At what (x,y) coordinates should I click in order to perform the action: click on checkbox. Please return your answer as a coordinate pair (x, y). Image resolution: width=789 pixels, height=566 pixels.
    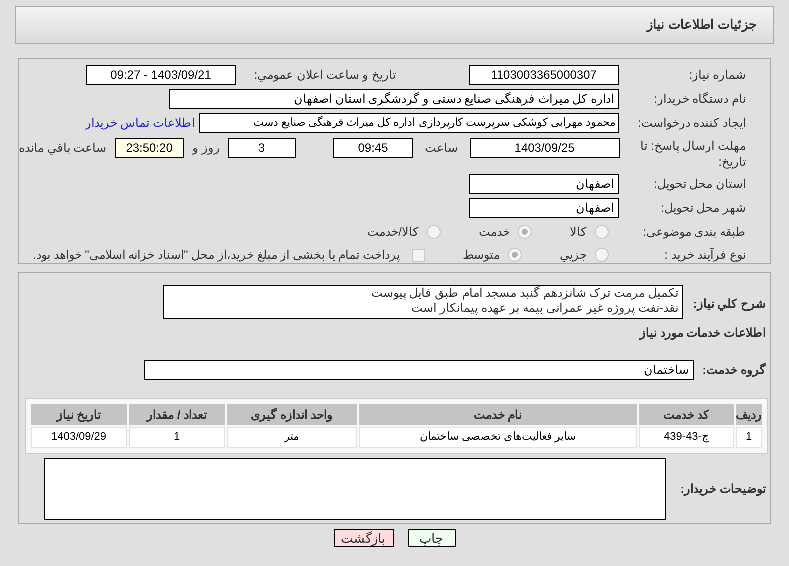
    Looking at the image, I should click on (418, 255).